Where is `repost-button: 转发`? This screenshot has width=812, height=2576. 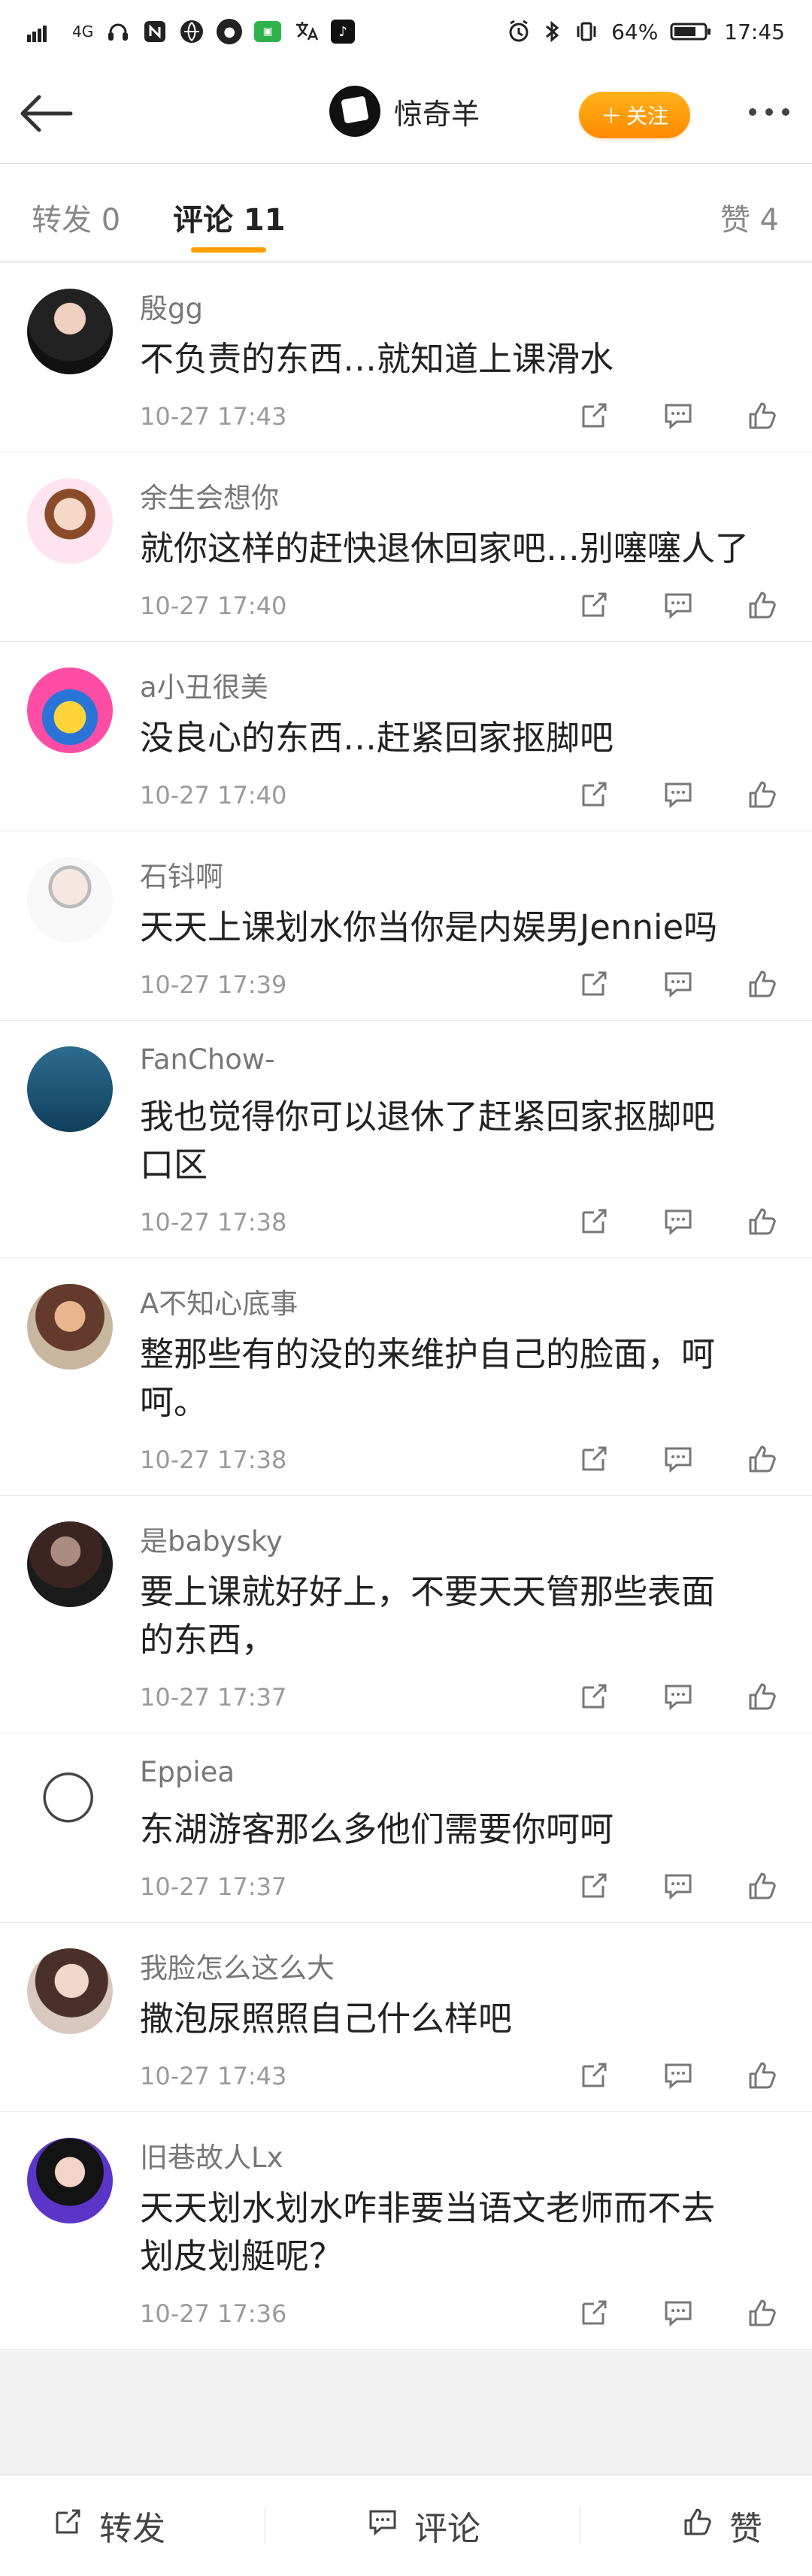 repost-button: 转发 is located at coordinates (107, 2526).